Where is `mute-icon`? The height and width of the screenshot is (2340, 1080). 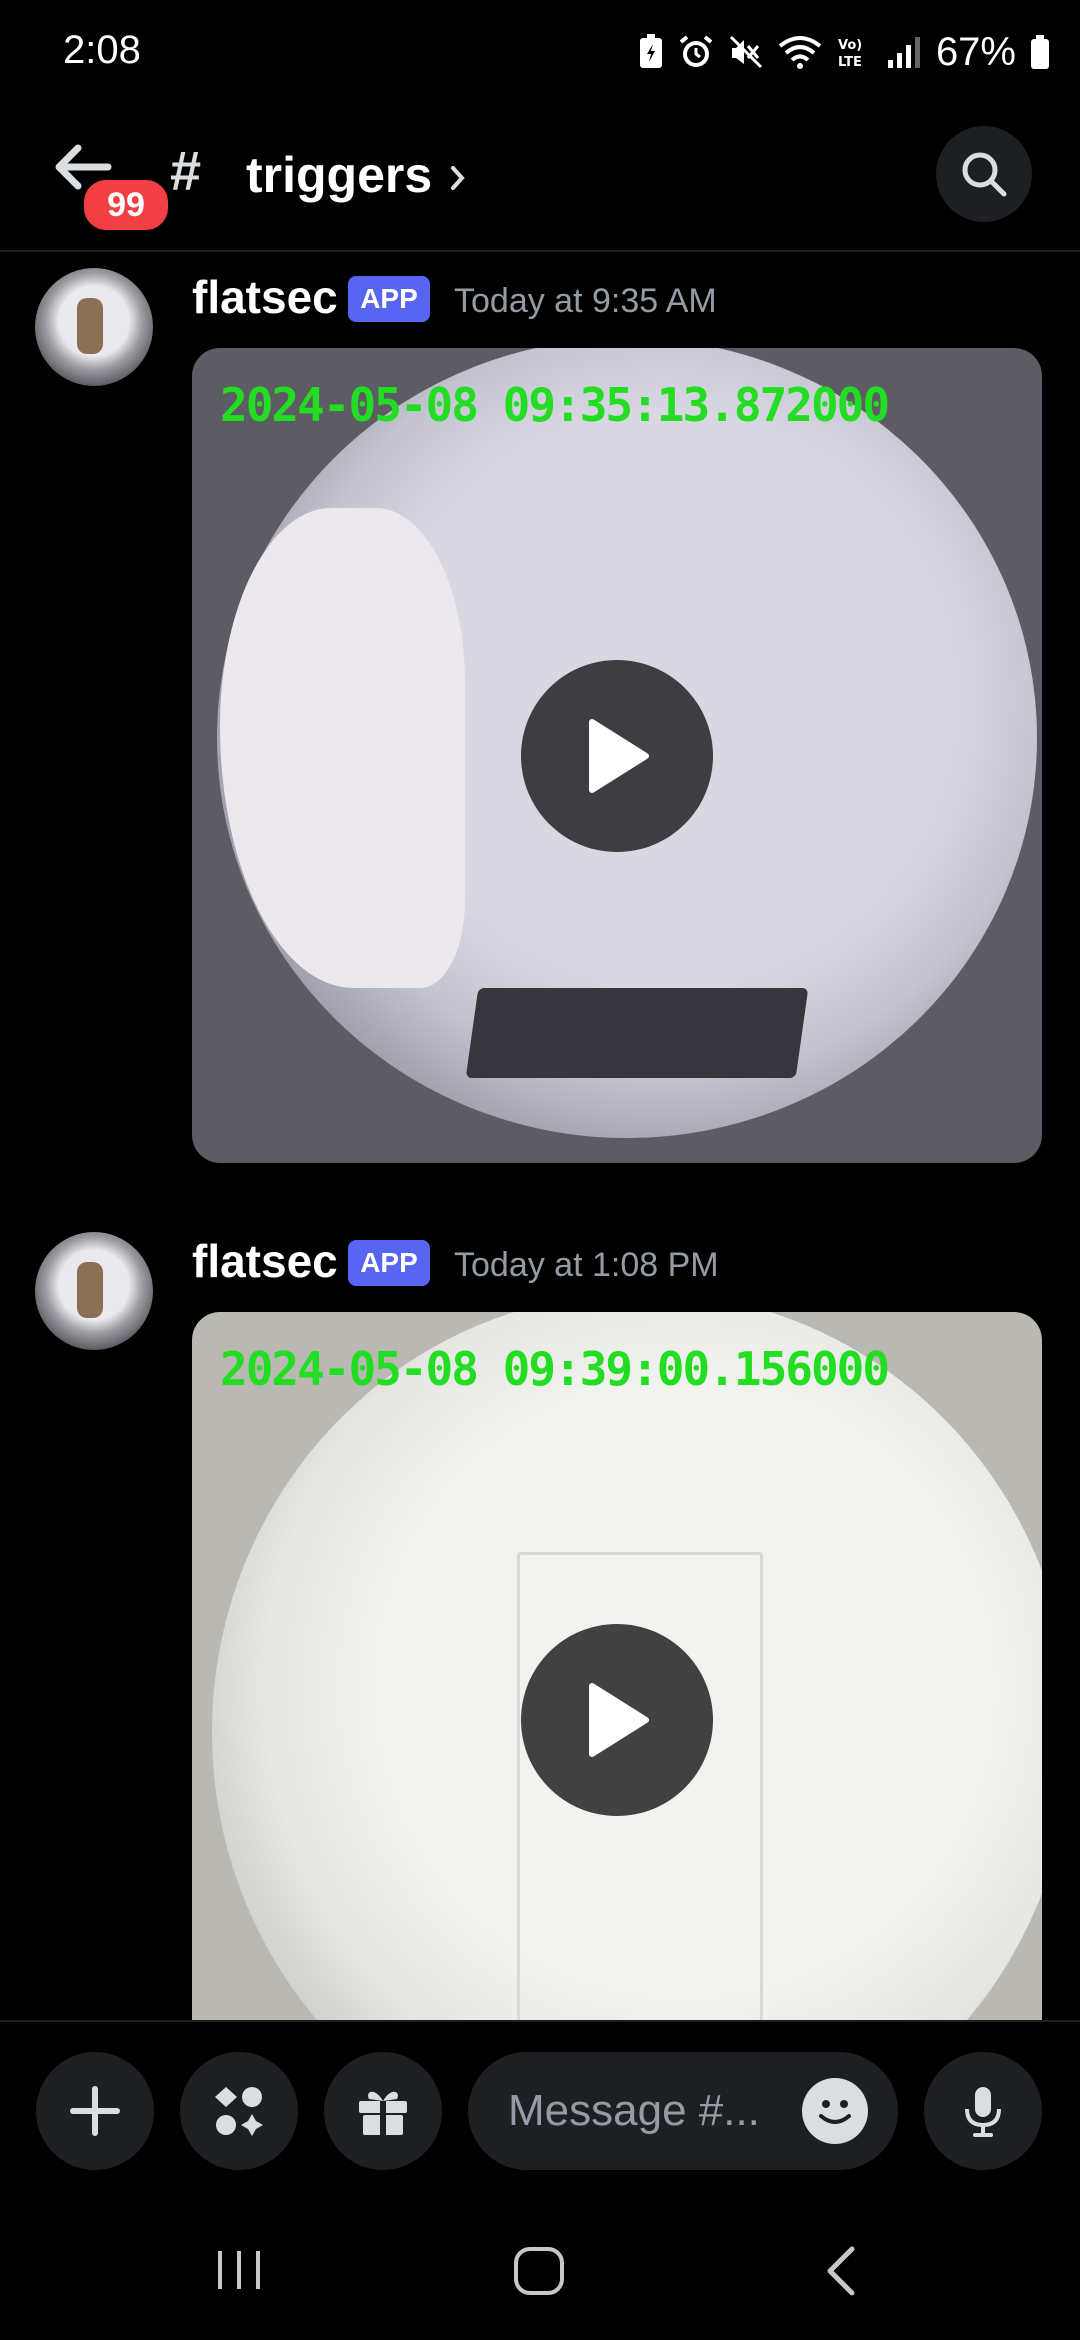
mute-icon is located at coordinates (745, 52).